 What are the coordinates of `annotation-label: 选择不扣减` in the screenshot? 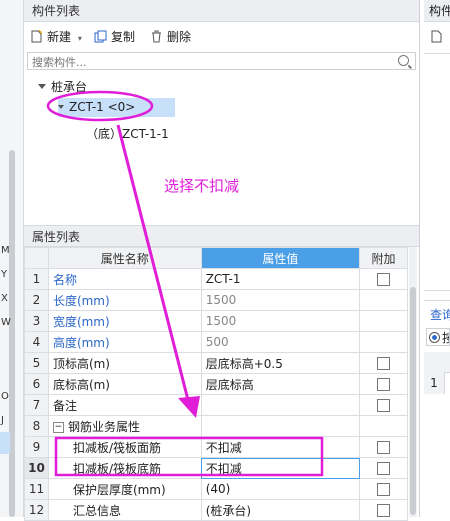 It's located at (202, 186).